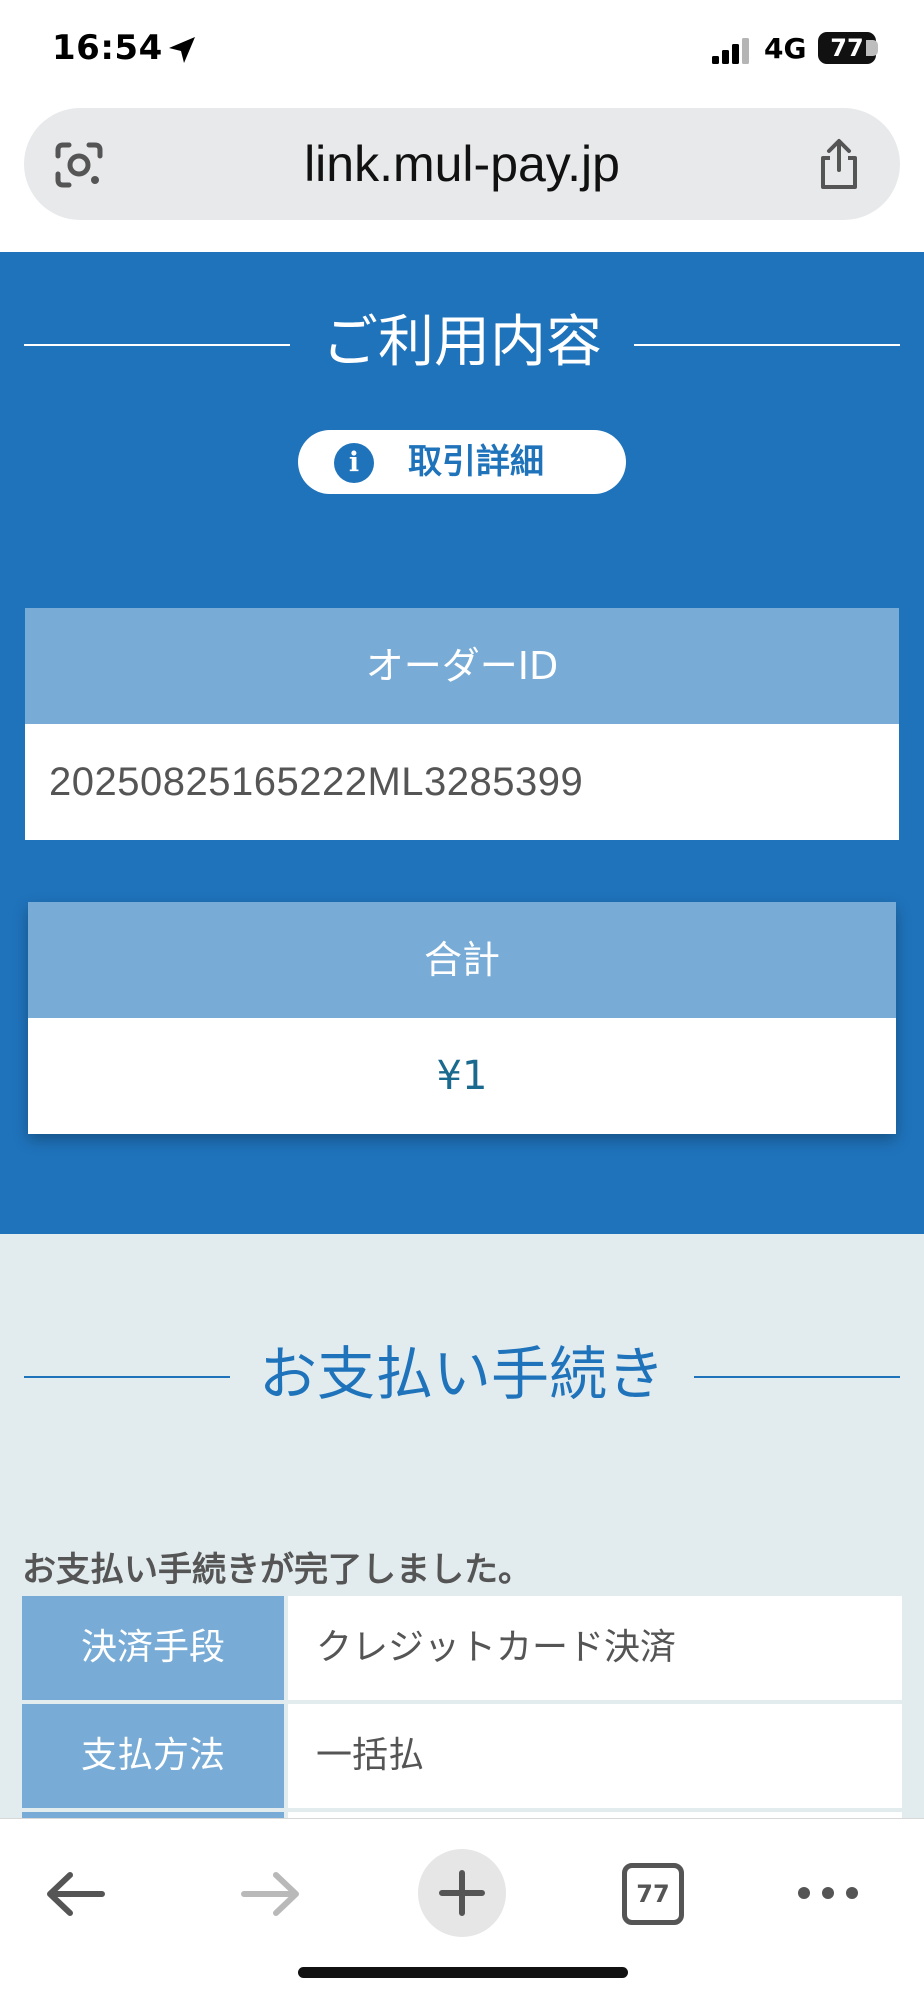  I want to click on total-label: 合計, so click(462, 960).